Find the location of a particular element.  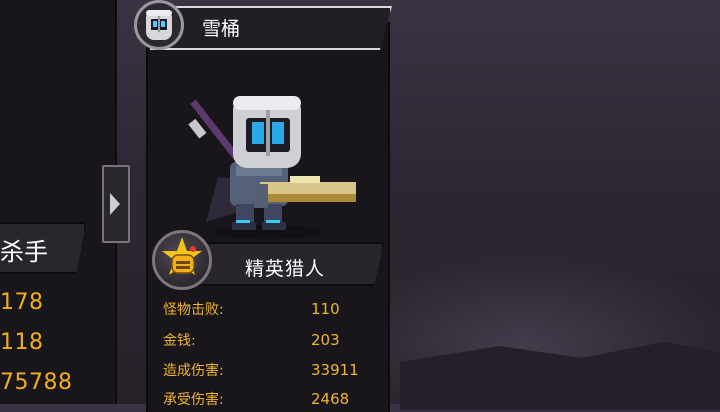

stat-value-gold: 203 is located at coordinates (325, 340).